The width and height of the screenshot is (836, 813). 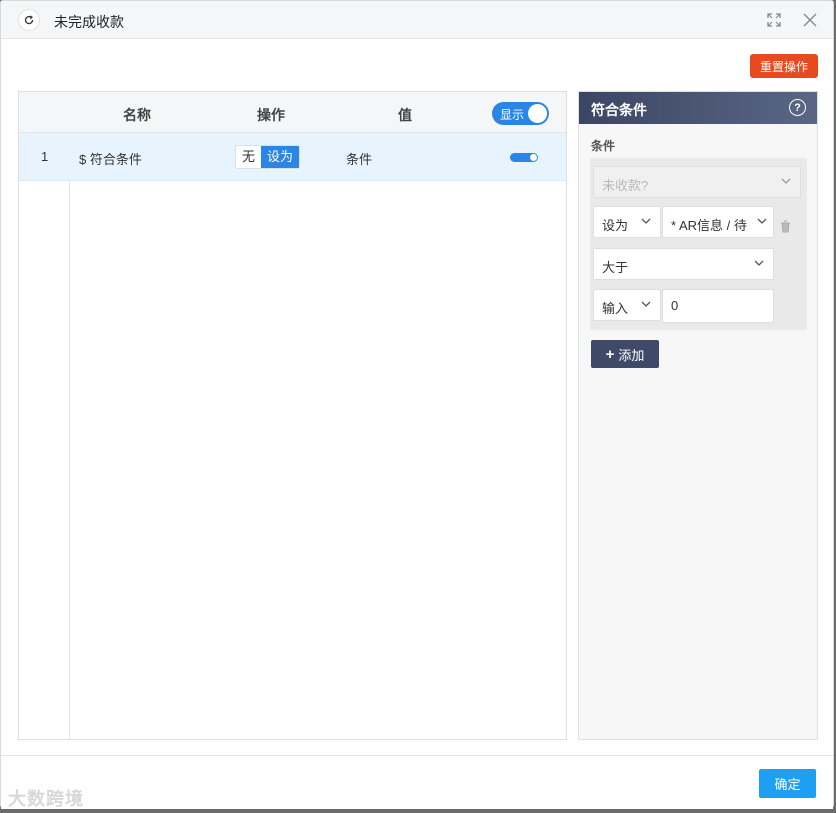 I want to click on dialog-header: 未完成收款, so click(x=417, y=20).